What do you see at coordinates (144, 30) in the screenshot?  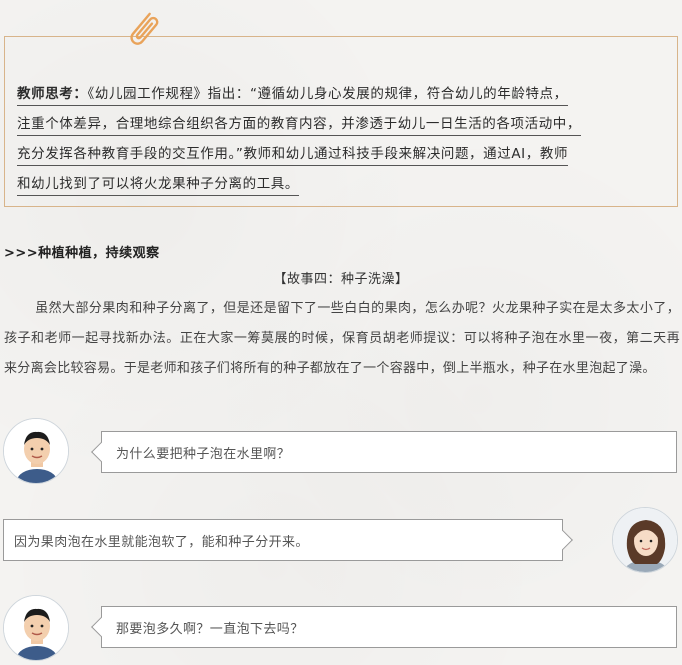 I see `paperclip-icon` at bounding box center [144, 30].